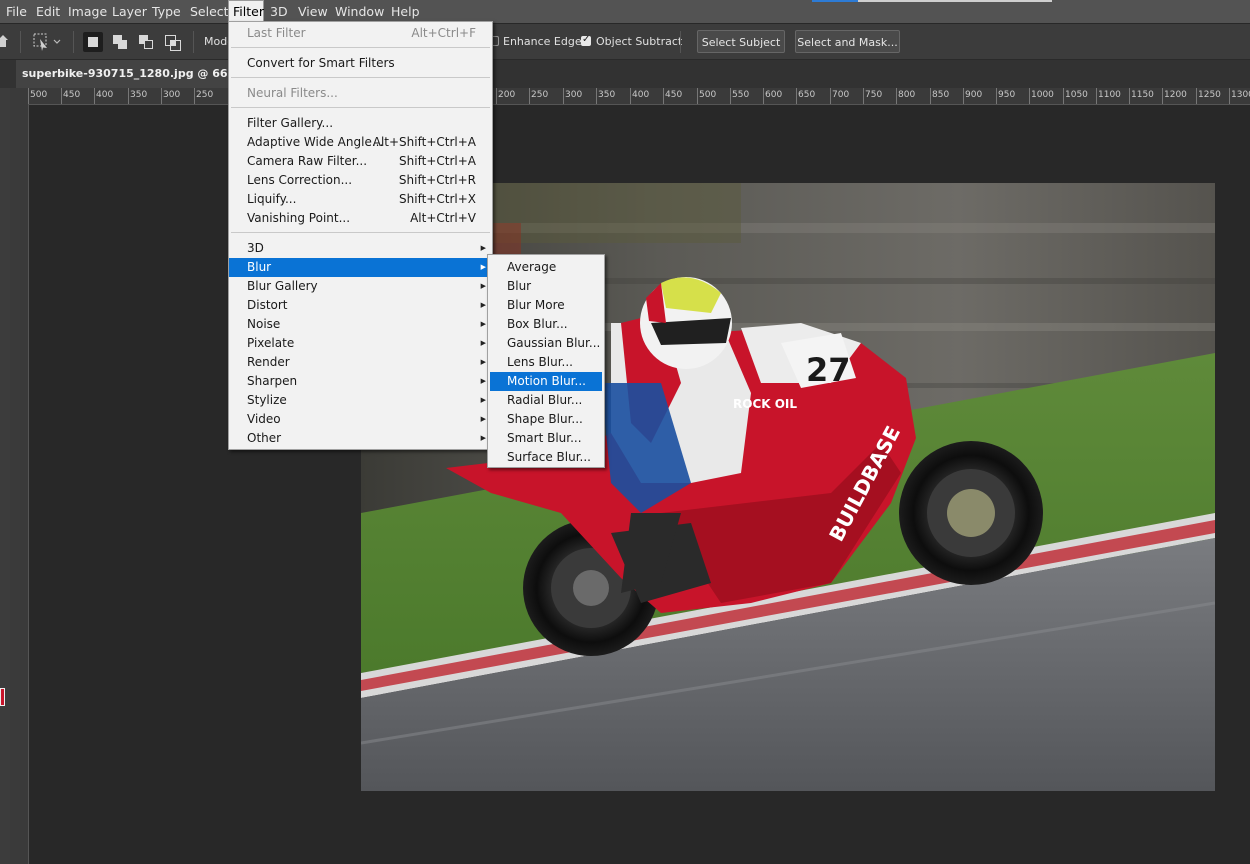 This screenshot has height=864, width=1250. What do you see at coordinates (532, 267) in the screenshot?
I see `menu-item-label: Average` at bounding box center [532, 267].